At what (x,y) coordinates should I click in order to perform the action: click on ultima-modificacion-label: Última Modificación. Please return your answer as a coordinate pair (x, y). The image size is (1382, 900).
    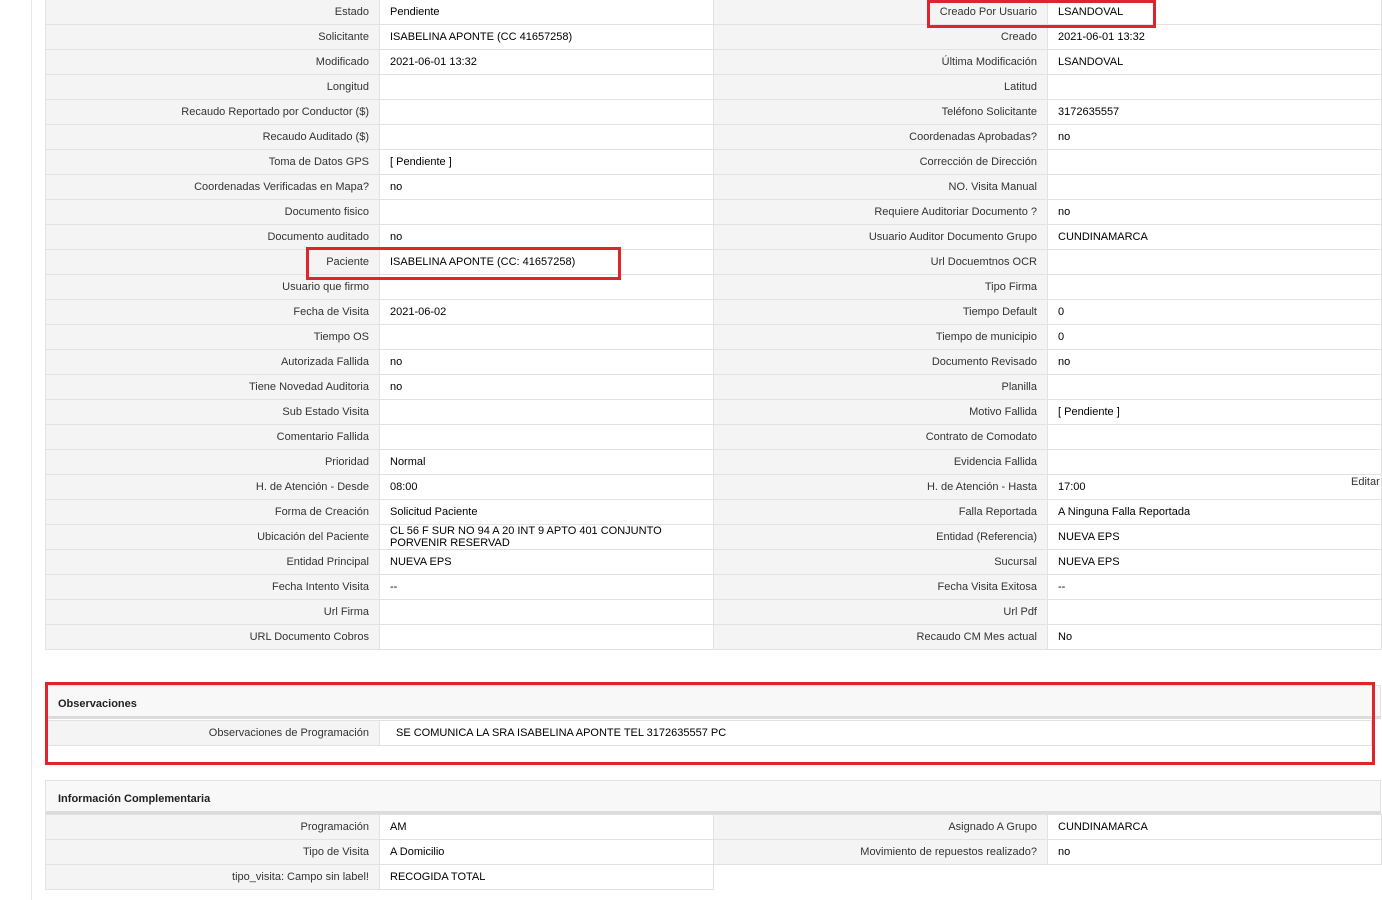
    Looking at the image, I should click on (880, 62).